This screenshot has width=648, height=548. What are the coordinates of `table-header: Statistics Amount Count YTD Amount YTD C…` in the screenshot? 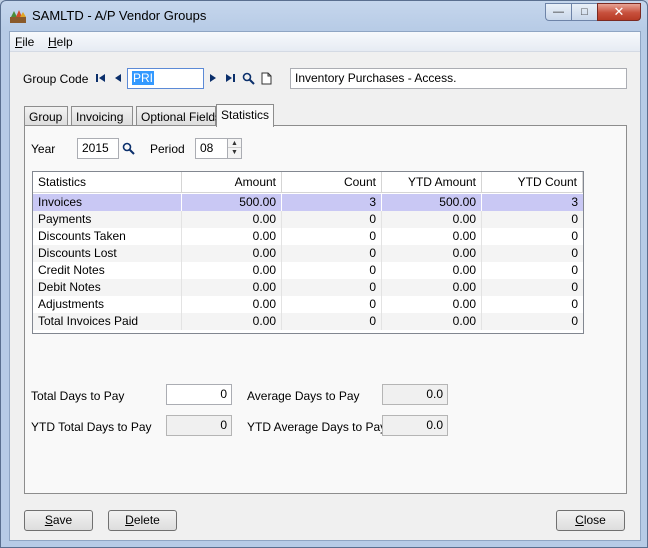 It's located at (308, 182).